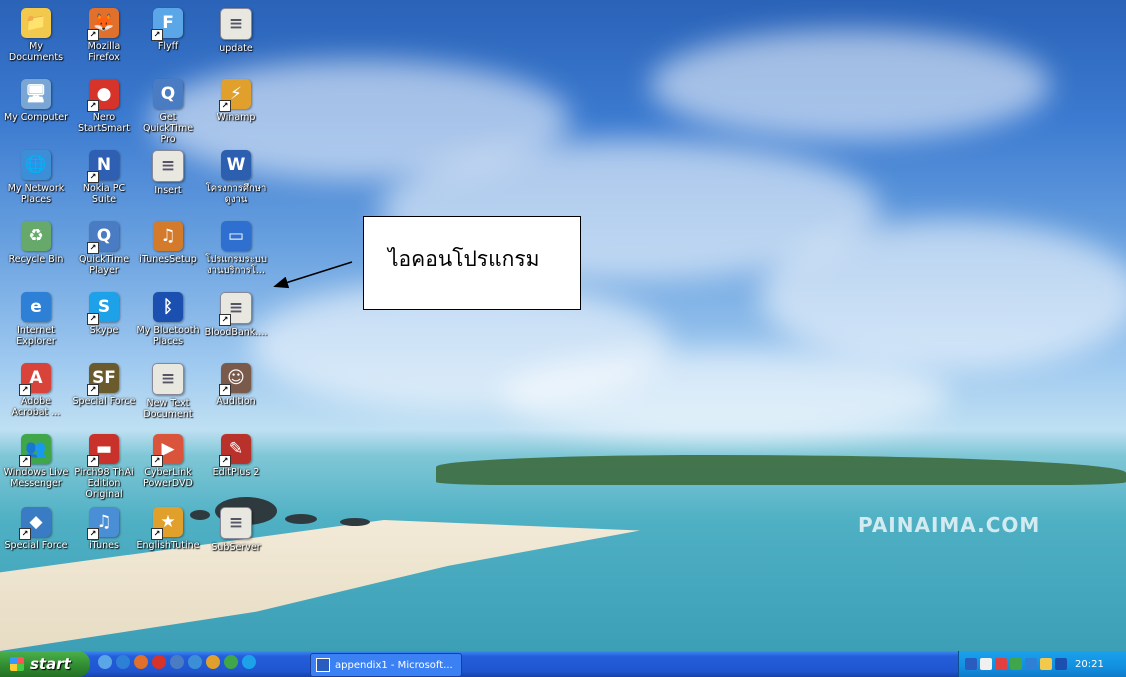  What do you see at coordinates (104, 314) in the screenshot?
I see `desktop-icon: SSkype` at bounding box center [104, 314].